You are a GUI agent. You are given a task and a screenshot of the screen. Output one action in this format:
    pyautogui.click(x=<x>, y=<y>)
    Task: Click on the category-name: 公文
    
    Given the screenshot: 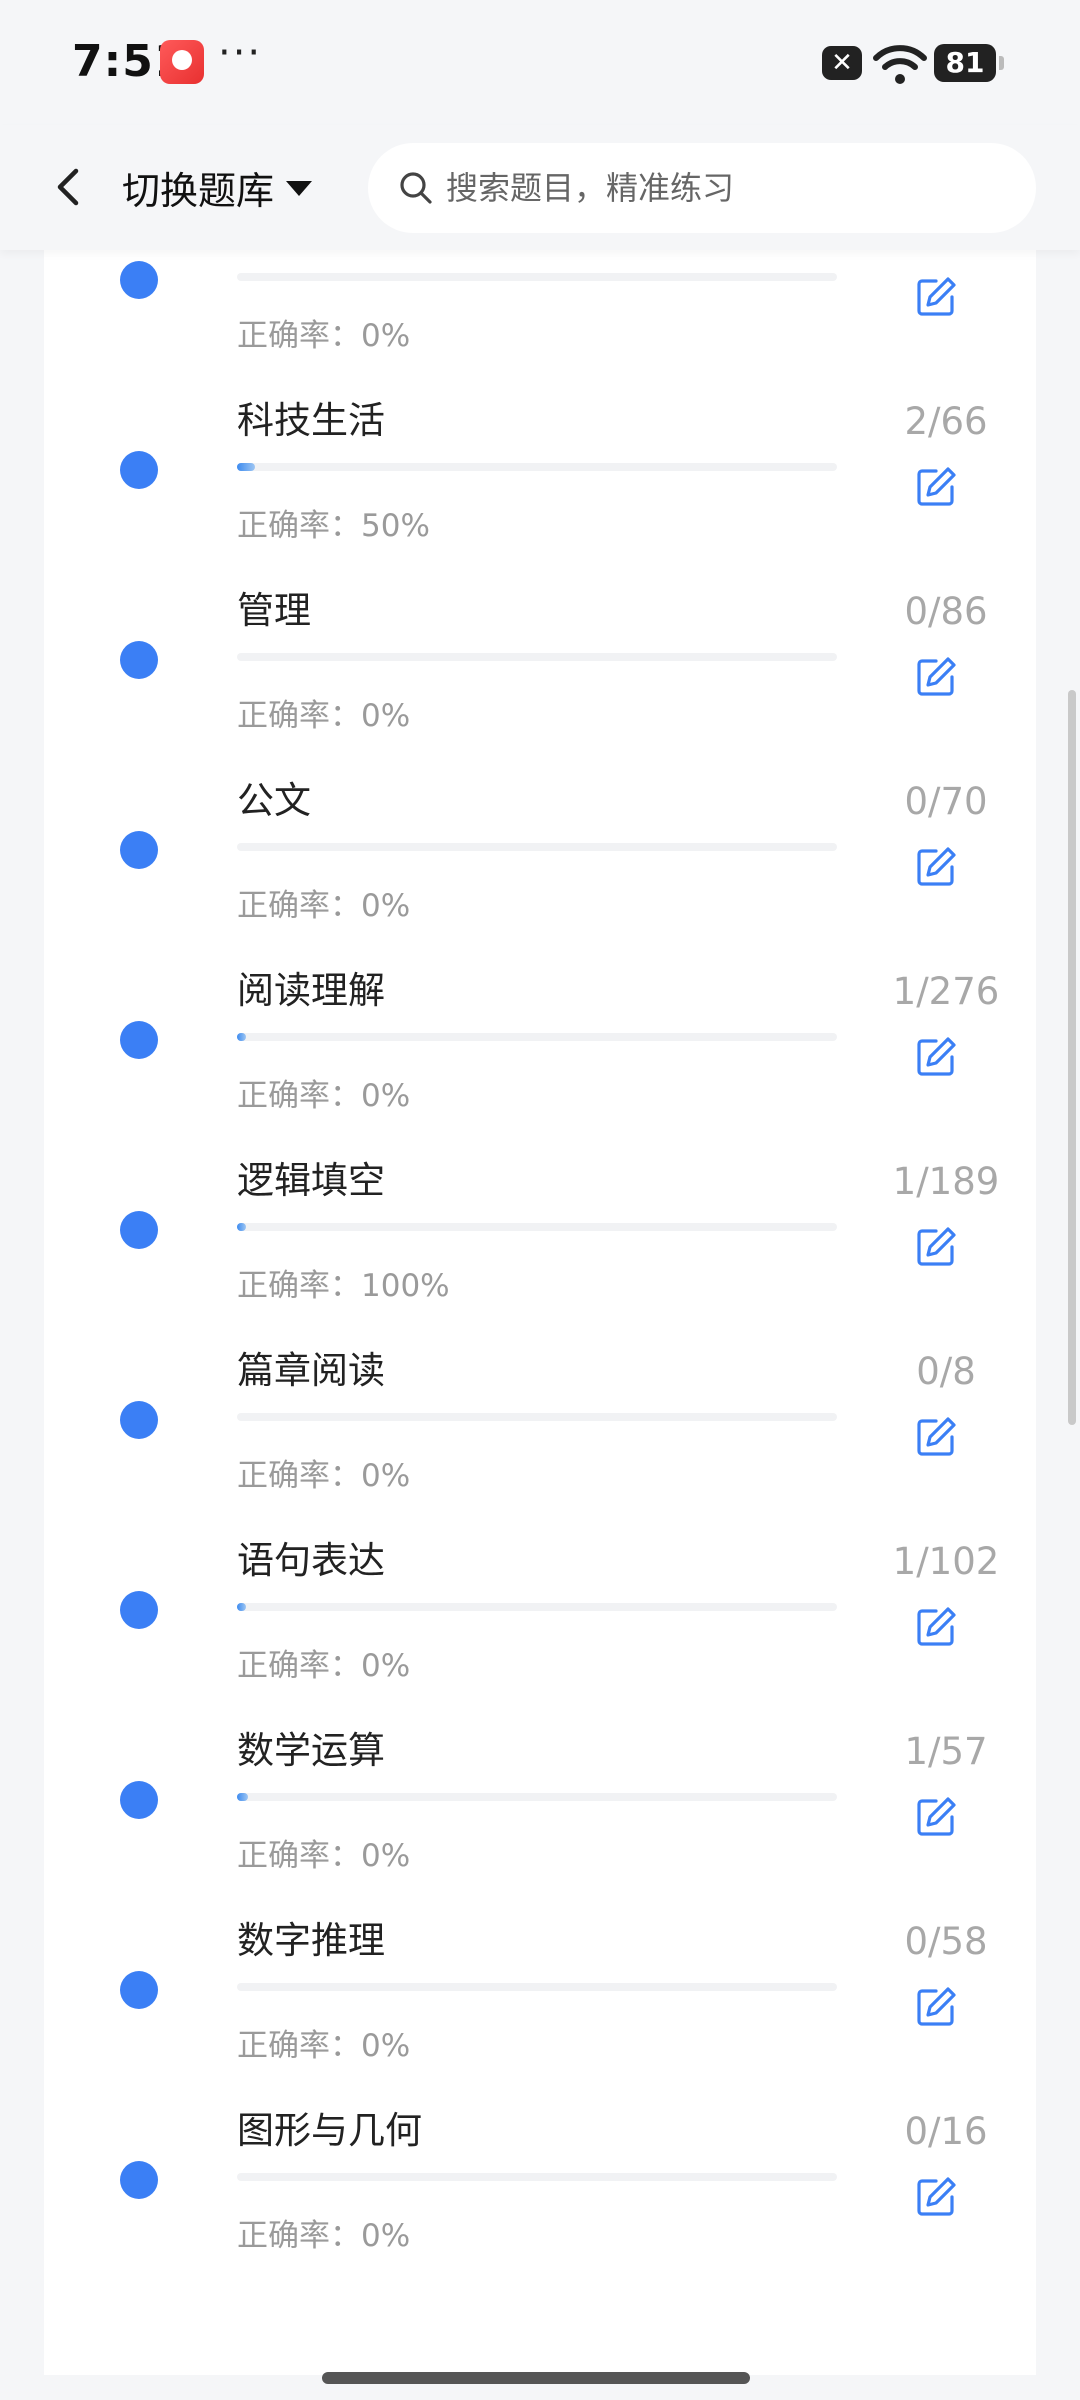 What is the action you would take?
    pyautogui.click(x=274, y=800)
    